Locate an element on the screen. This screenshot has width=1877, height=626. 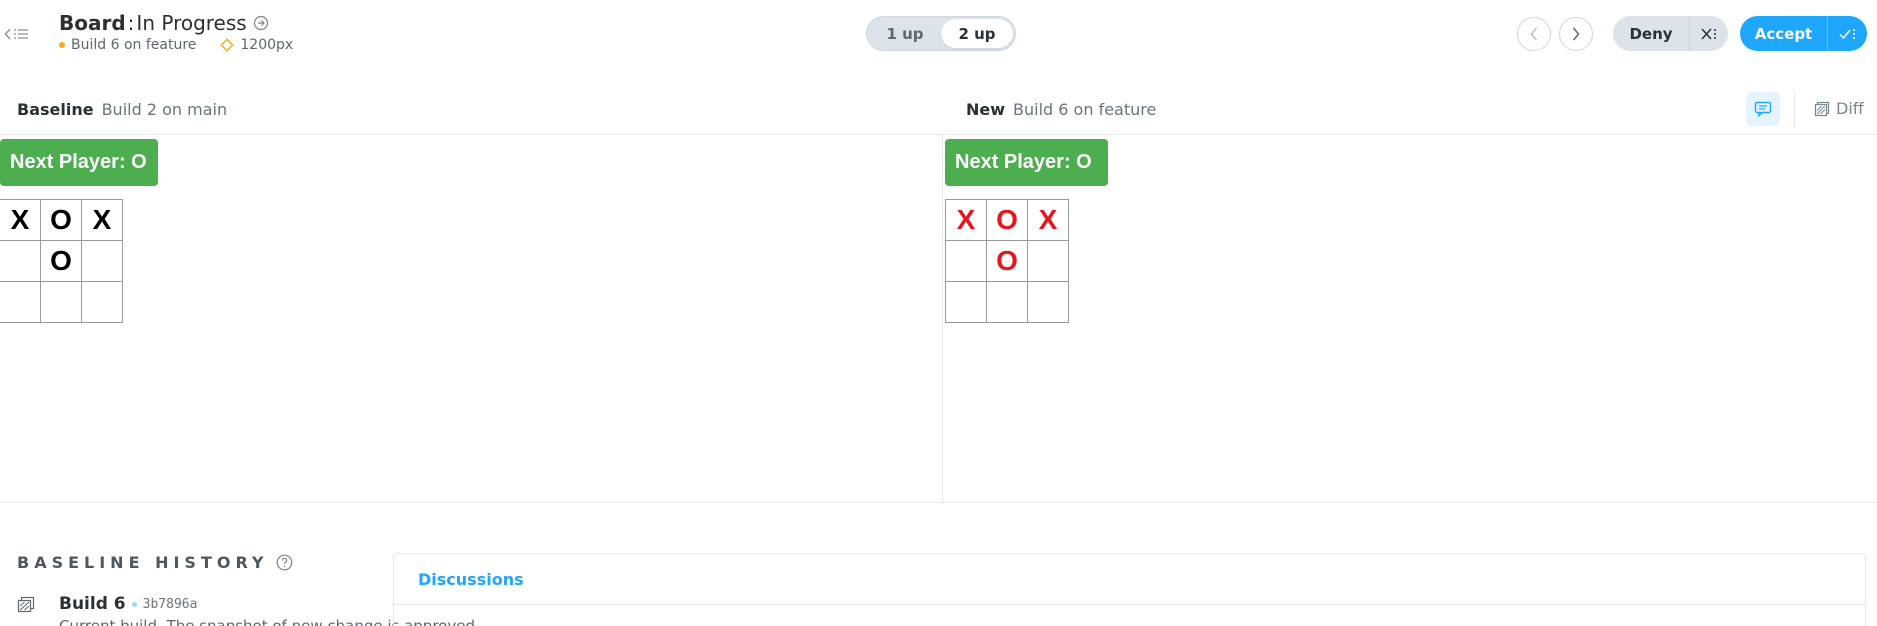
two-up-option: 2 up is located at coordinates (977, 33).